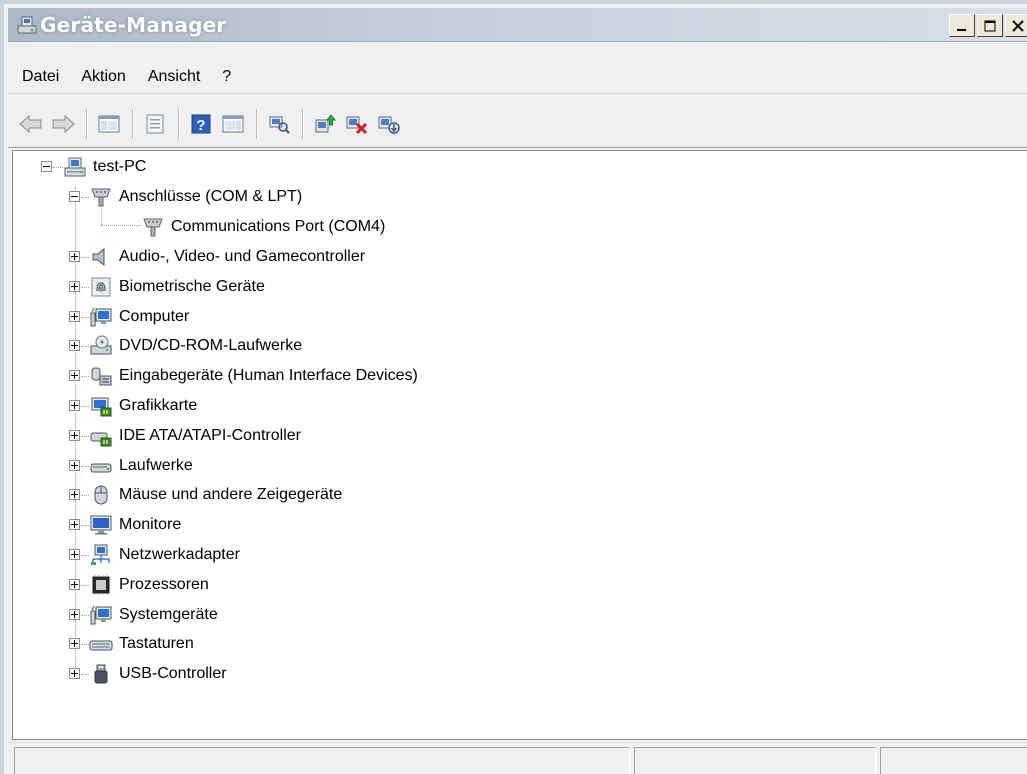 This screenshot has height=774, width=1027. What do you see at coordinates (156, 465) in the screenshot?
I see `tree-item-label: Laufwerke` at bounding box center [156, 465].